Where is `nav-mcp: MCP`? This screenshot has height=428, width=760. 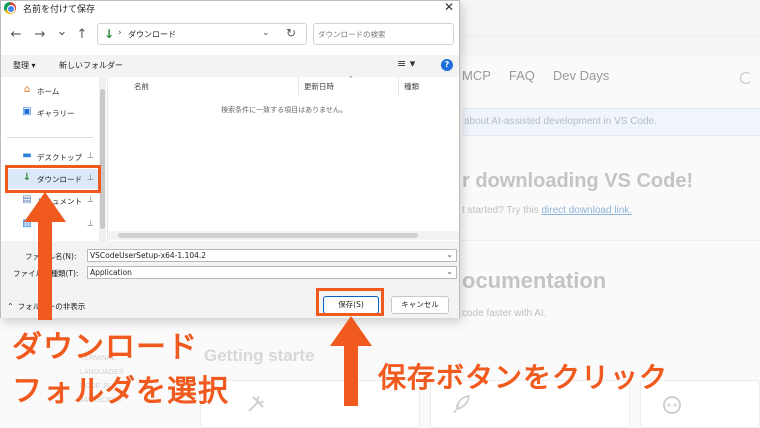
nav-mcp: MCP is located at coordinates (476, 75).